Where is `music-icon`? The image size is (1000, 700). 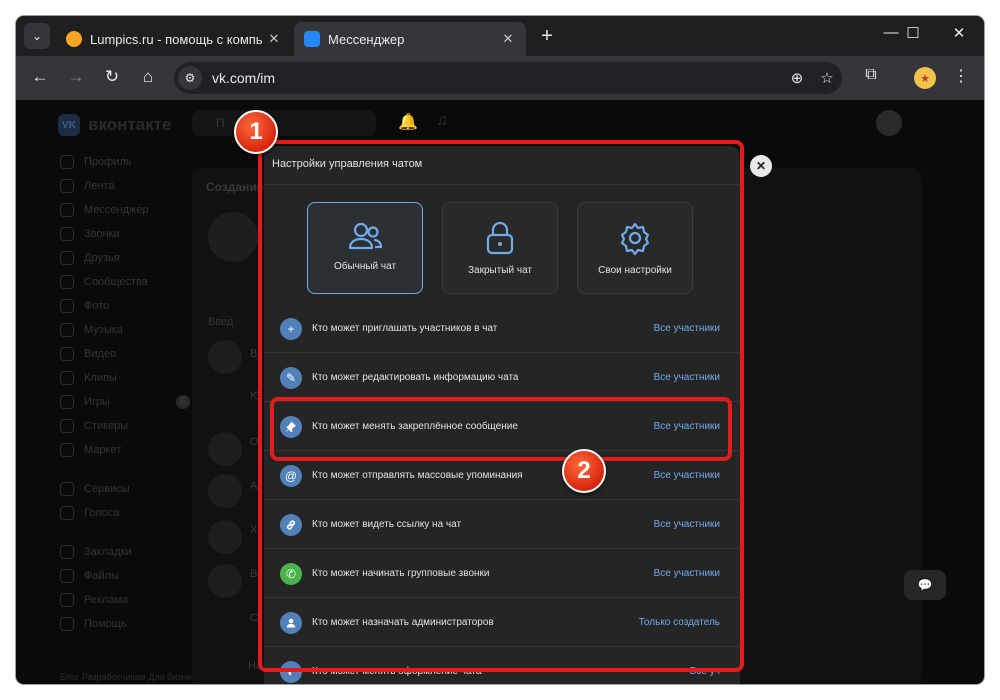
music-icon is located at coordinates (67, 330).